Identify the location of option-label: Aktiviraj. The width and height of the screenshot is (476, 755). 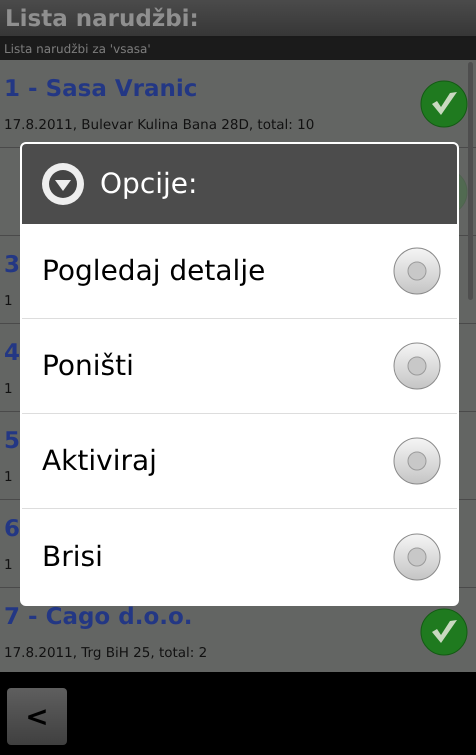
(99, 461).